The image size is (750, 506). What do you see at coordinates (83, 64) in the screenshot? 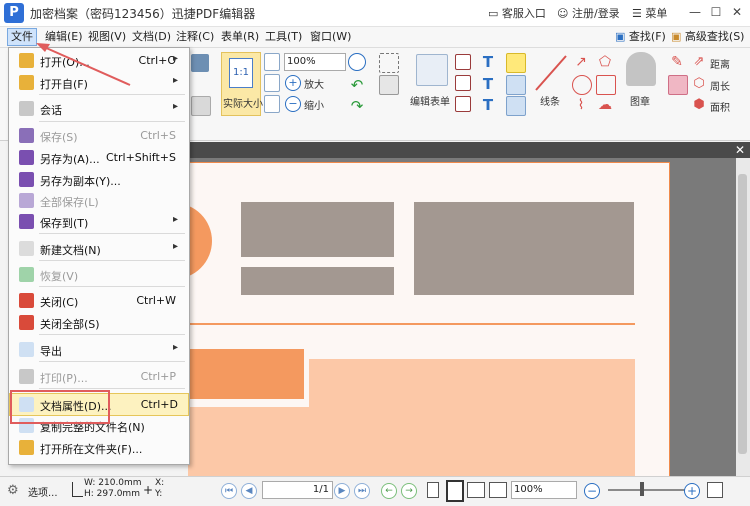
I see `annotation-arrow` at bounding box center [83, 64].